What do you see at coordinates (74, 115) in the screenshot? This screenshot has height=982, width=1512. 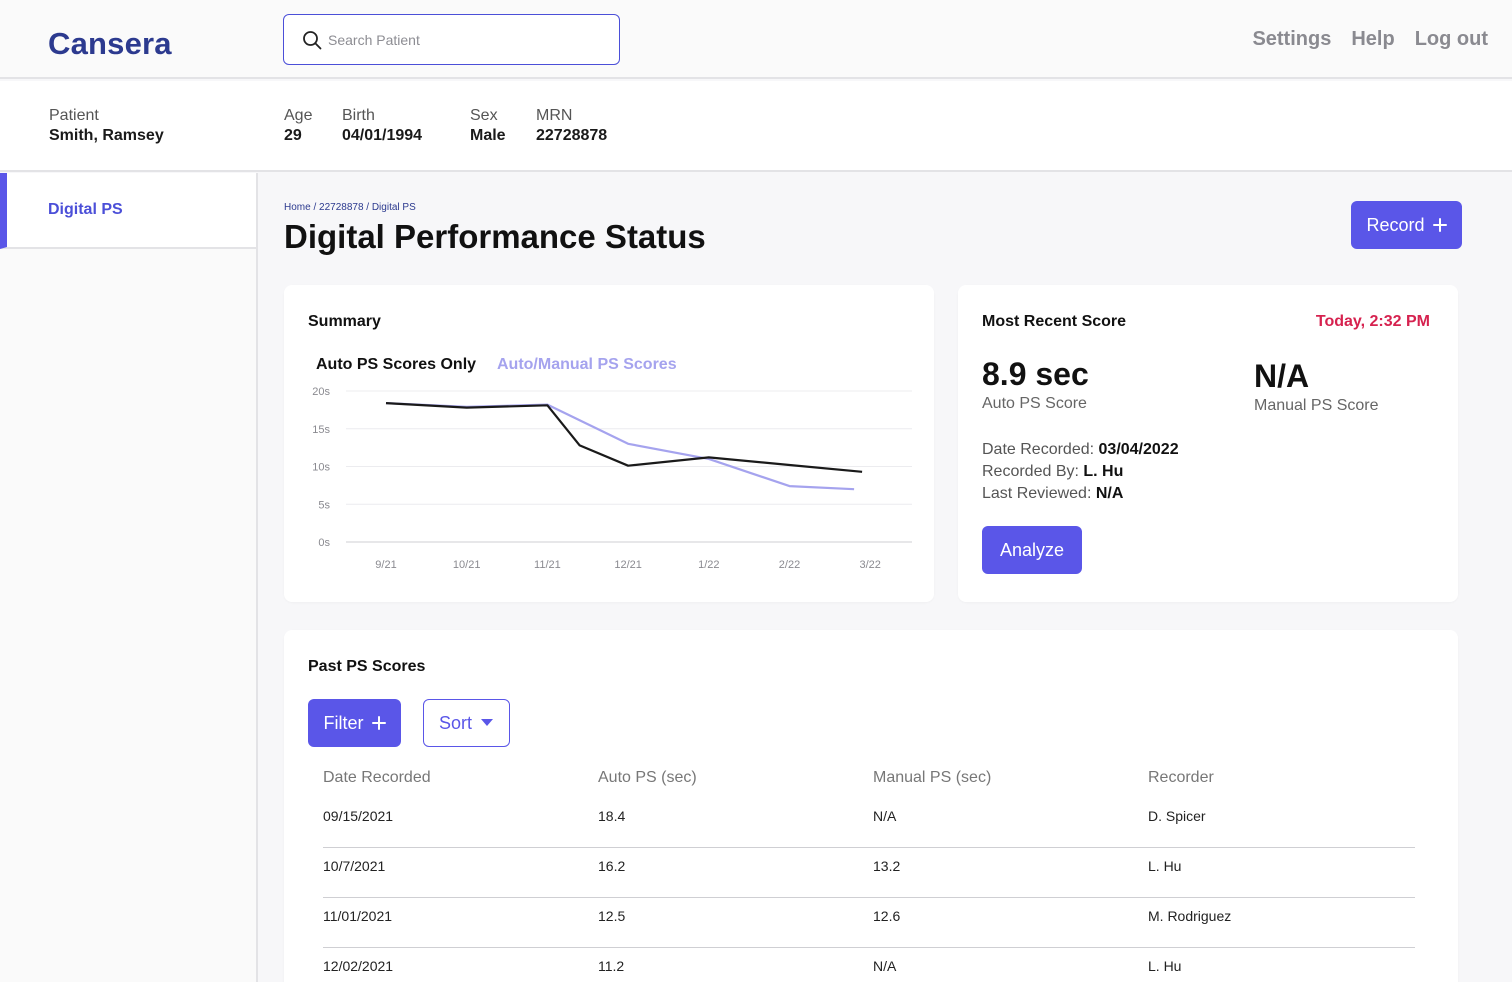 I see `patient-label: Patient` at bounding box center [74, 115].